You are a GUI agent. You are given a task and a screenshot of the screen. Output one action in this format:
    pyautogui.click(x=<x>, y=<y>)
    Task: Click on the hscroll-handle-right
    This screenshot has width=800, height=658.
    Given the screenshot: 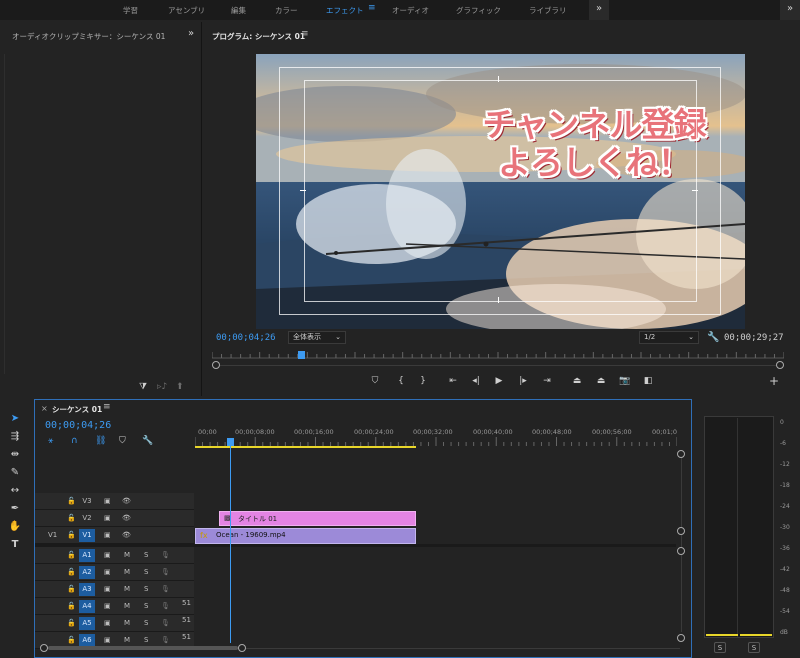 What is the action you would take?
    pyautogui.click(x=242, y=648)
    